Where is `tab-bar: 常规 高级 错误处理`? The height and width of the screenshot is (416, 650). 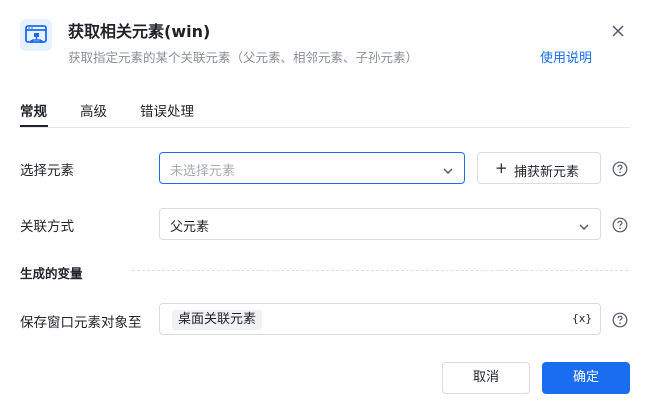 tab-bar: 常规 高级 错误处理 is located at coordinates (325, 114).